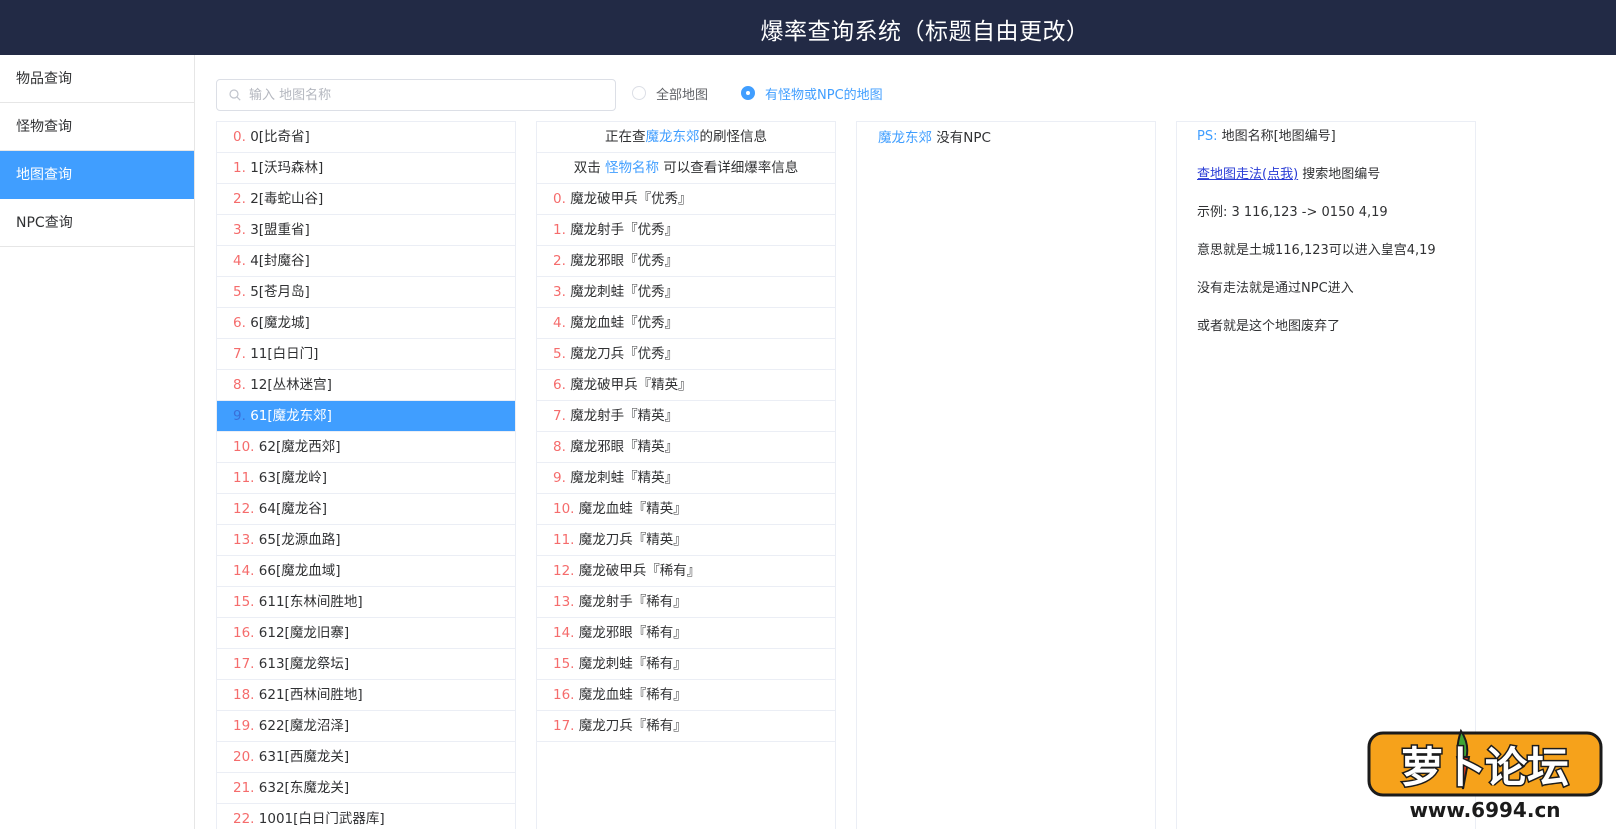 The width and height of the screenshot is (1616, 829). Describe the element at coordinates (239, 416) in the screenshot. I see `row-index: 9.` at that location.